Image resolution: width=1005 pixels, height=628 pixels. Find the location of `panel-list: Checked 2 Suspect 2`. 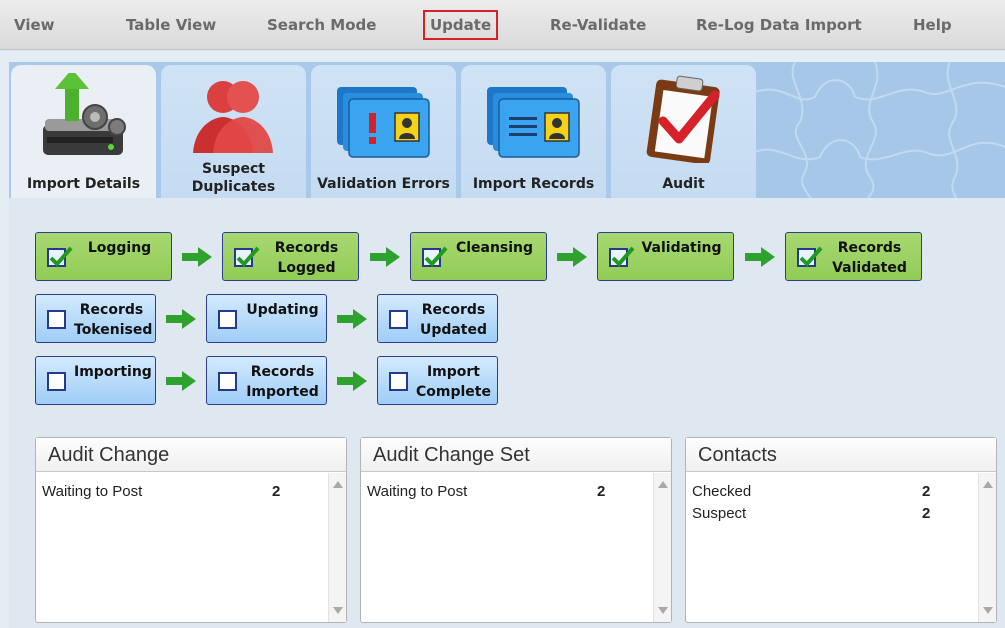

panel-list: Checked 2 Suspect 2 is located at coordinates (841, 547).